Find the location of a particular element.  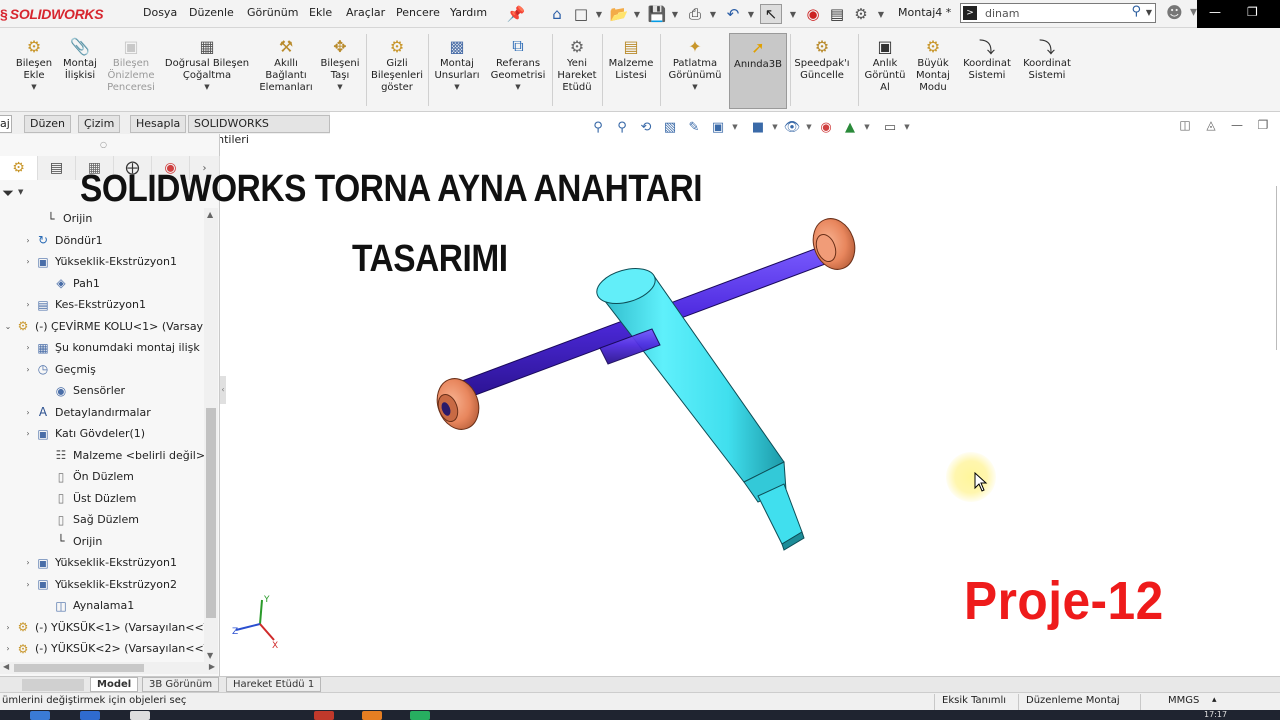

assembly-features-button: ▩ Montaj Unsurları ▼ is located at coordinates (457, 64).